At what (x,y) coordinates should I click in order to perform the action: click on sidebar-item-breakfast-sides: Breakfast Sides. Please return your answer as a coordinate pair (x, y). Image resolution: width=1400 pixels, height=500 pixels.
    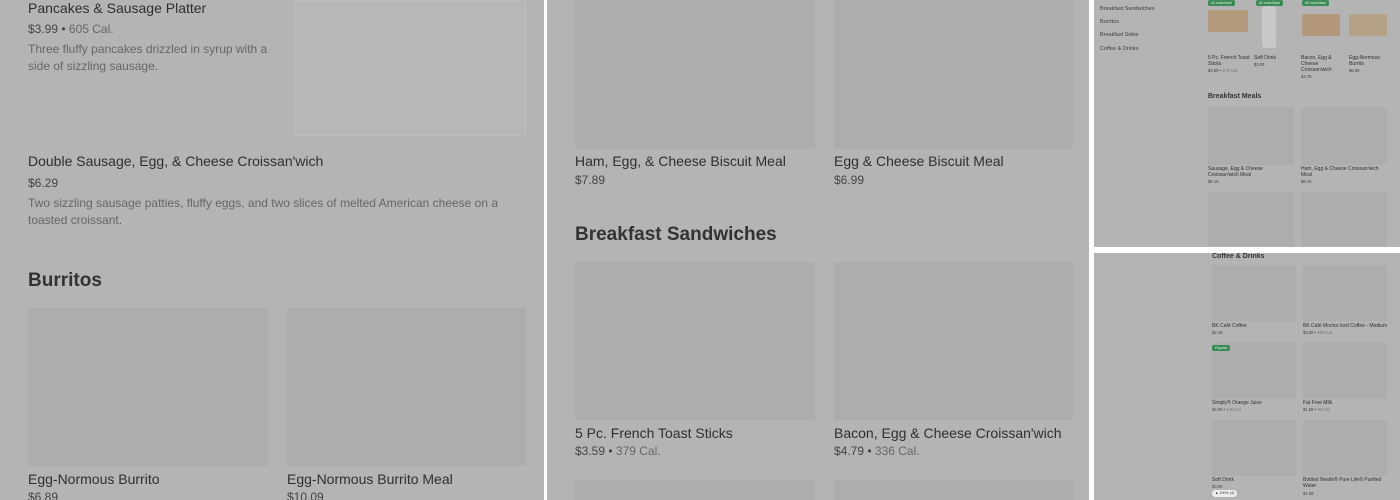
    Looking at the image, I should click on (1119, 35).